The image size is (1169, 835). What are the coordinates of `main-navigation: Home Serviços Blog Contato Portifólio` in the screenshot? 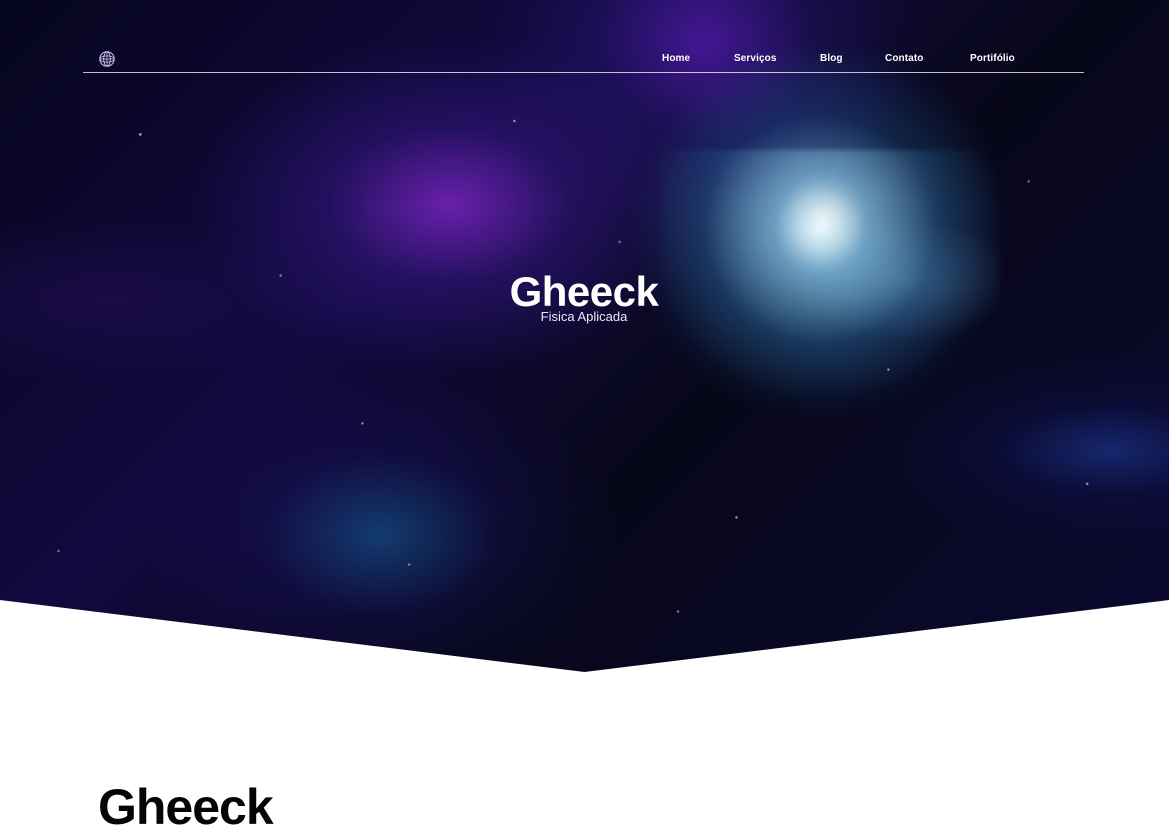 It's located at (842, 60).